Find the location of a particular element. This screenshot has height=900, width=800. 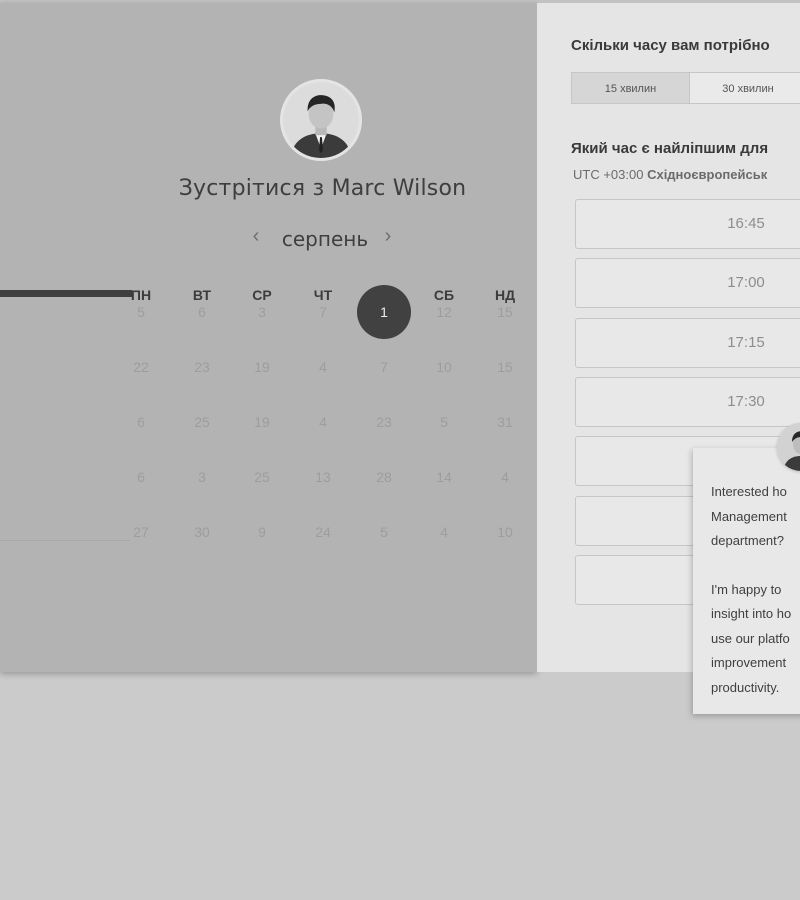

chat-line is located at coordinates (755, 566).